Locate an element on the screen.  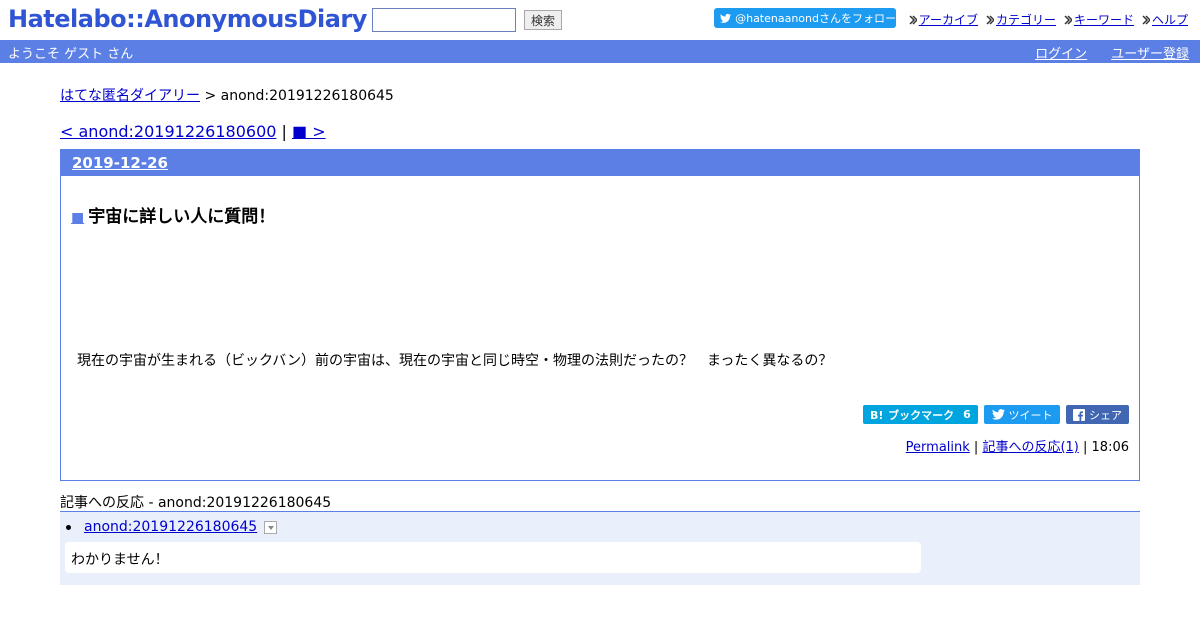
breadcrumb: はてな匿名ダイアリー > anond:20191226180645 is located at coordinates (227, 95).